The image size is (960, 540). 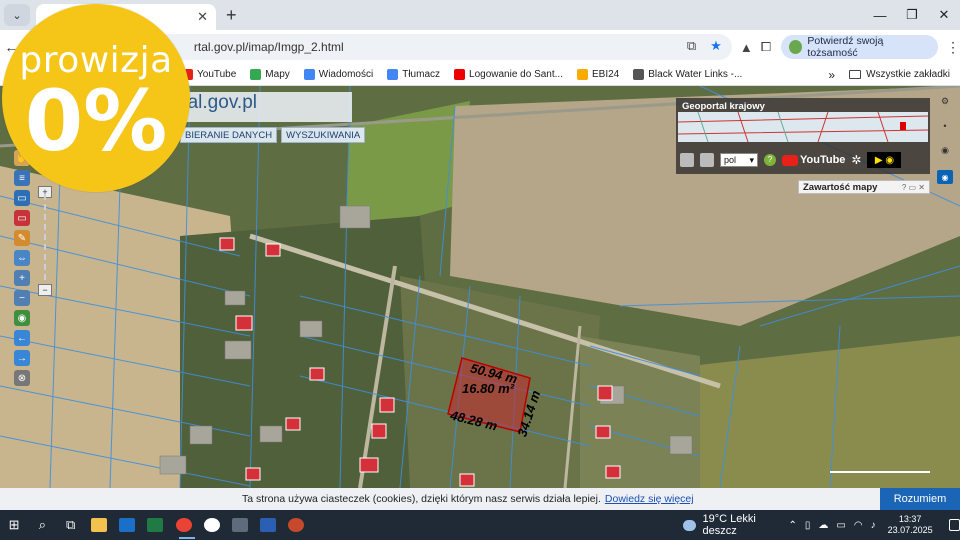 What do you see at coordinates (704, 46) in the screenshot?
I see `url-actions: ⧉ ★` at bounding box center [704, 46].